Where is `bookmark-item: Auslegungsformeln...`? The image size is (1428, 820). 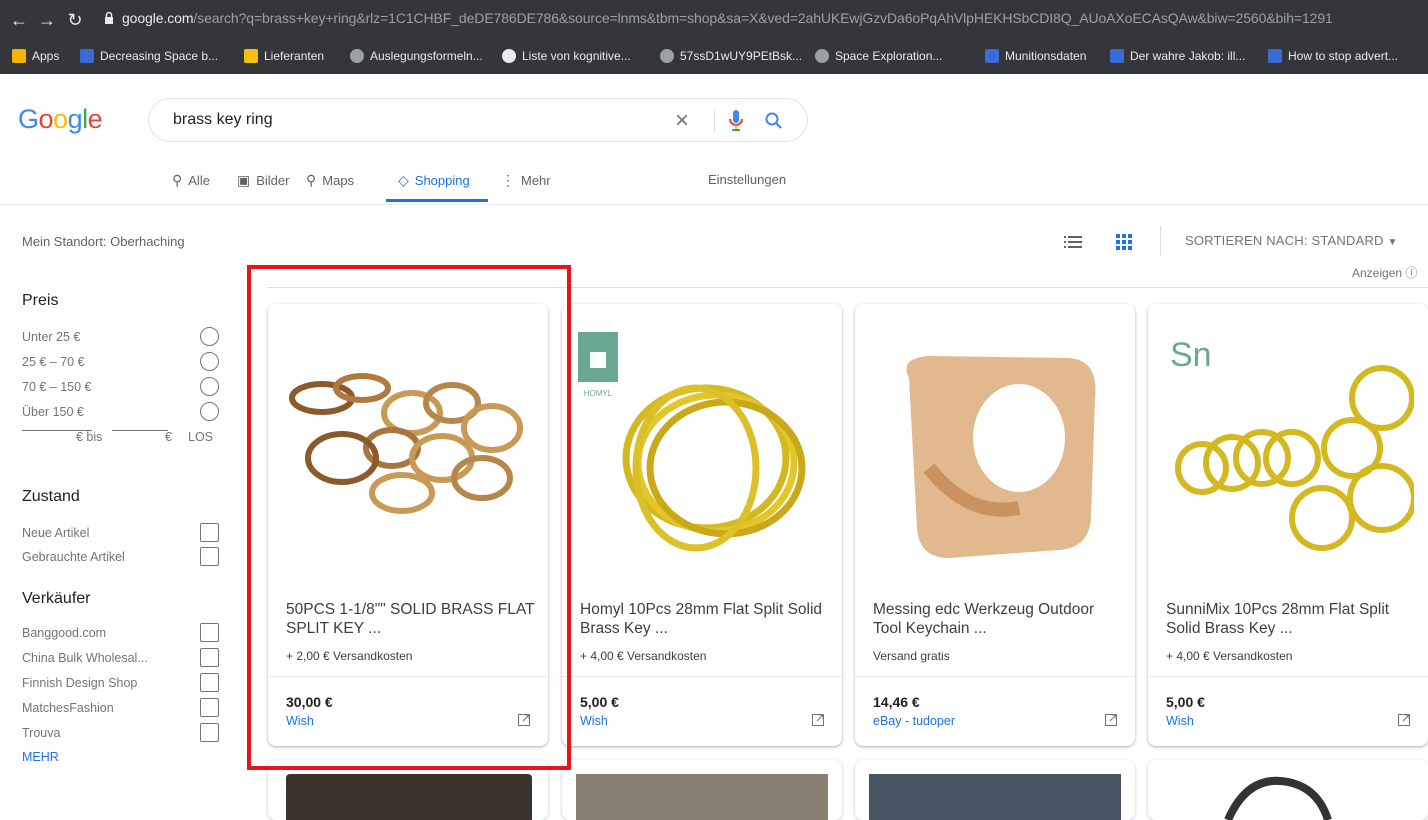 bookmark-item: Auslegungsformeln... is located at coordinates (416, 56).